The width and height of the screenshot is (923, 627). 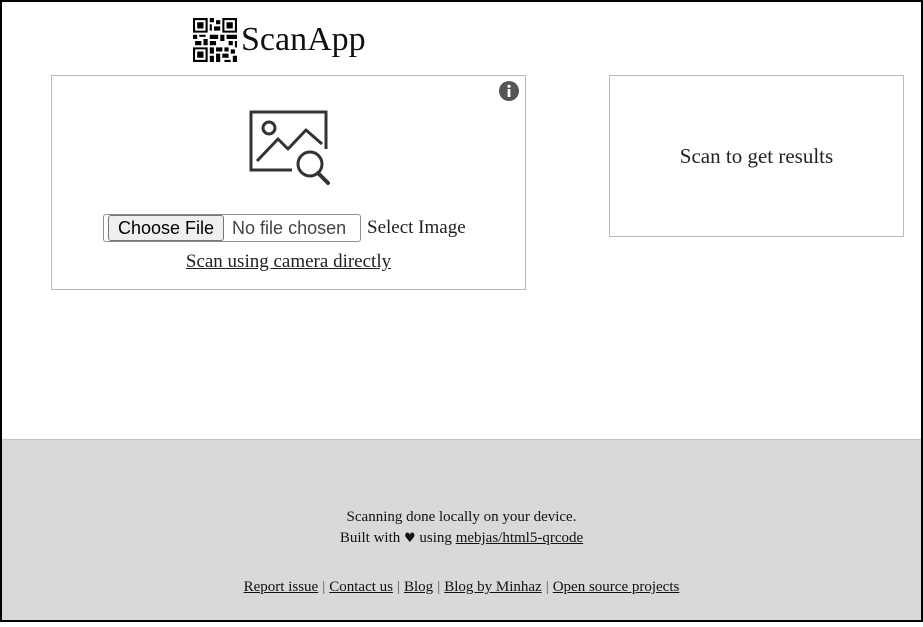 I want to click on info-icon, so click(x=509, y=91).